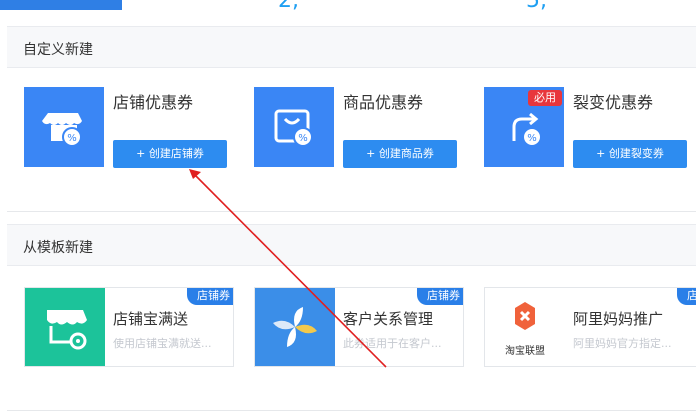 This screenshot has width=696, height=417. I want to click on annotation-arrow-line, so click(289, 269).